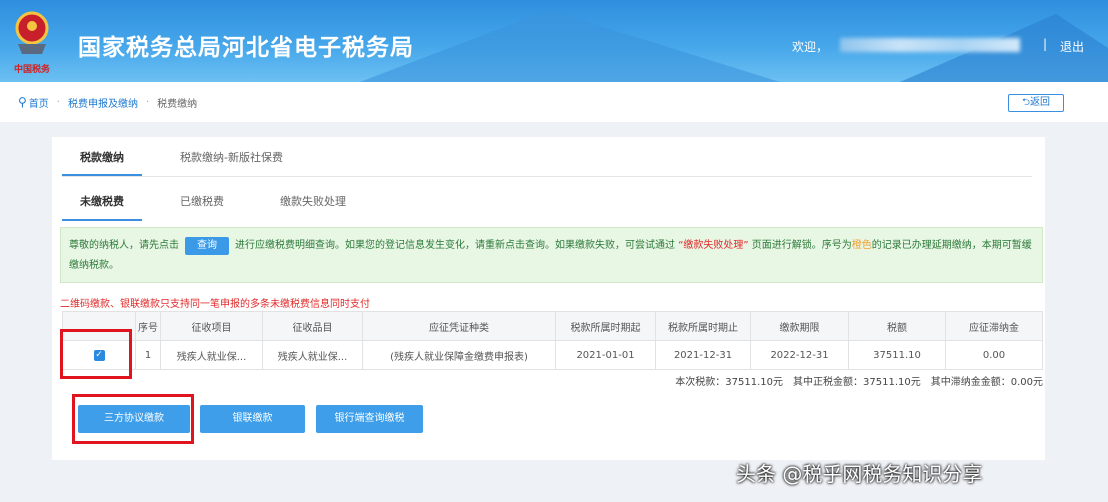  Describe the element at coordinates (215, 304) in the screenshot. I see `payment-warning: 二维码缴款、银联缴款只支持同一笔申报的多条未缴税费信息同时支付` at that location.